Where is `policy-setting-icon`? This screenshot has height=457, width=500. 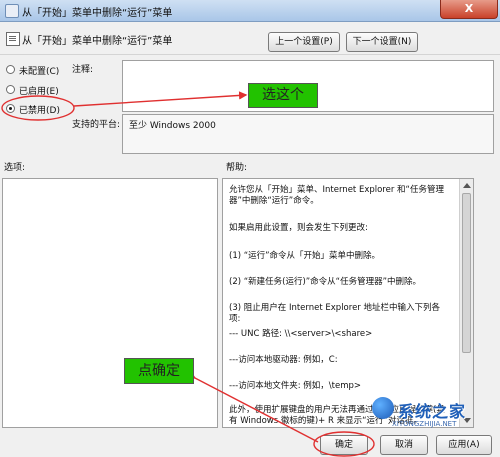 policy-setting-icon is located at coordinates (13, 39).